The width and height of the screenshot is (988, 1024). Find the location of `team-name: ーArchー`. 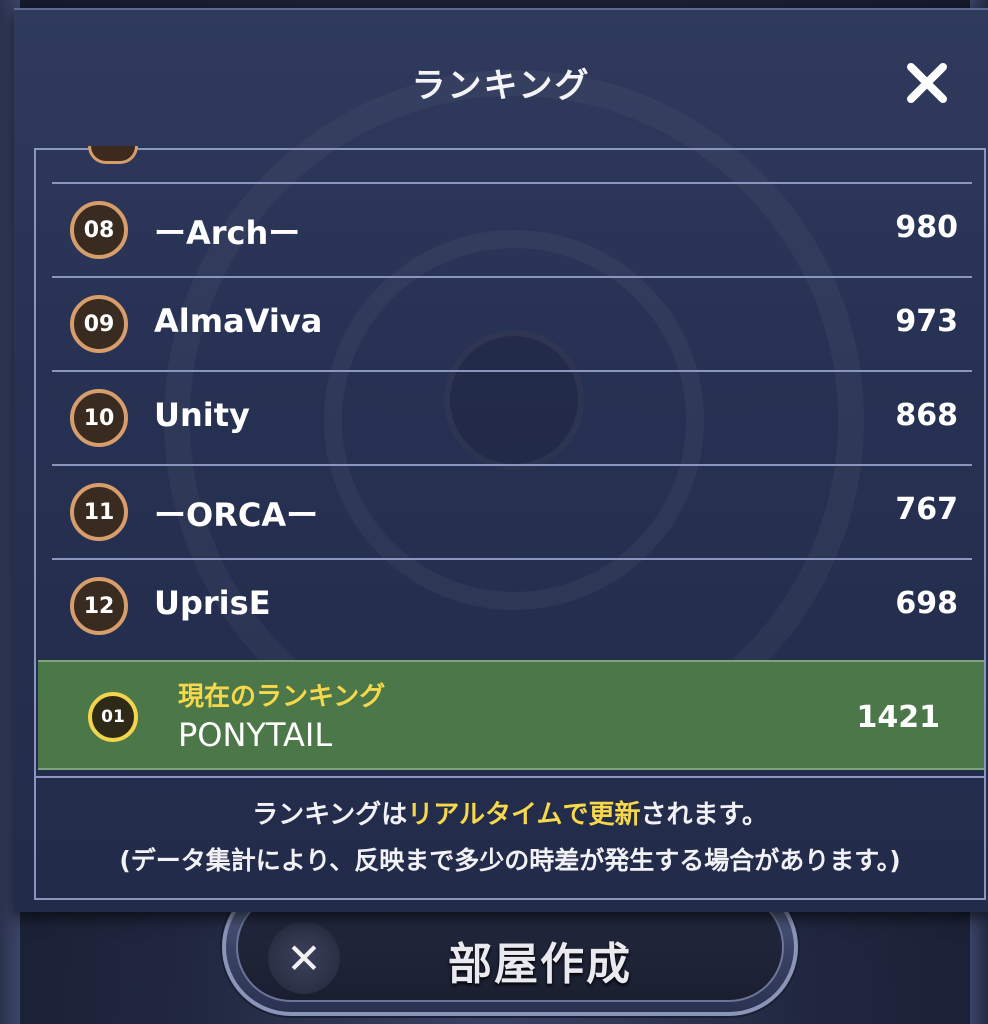

team-name: ーArchー is located at coordinates (227, 233).